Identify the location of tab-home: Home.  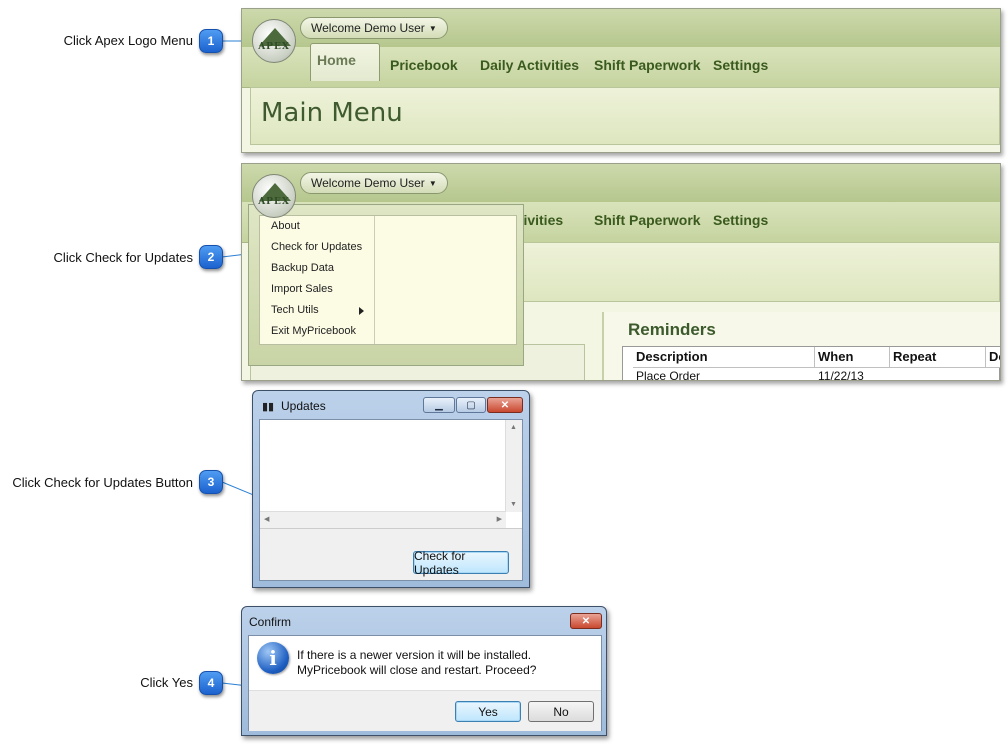
(345, 62).